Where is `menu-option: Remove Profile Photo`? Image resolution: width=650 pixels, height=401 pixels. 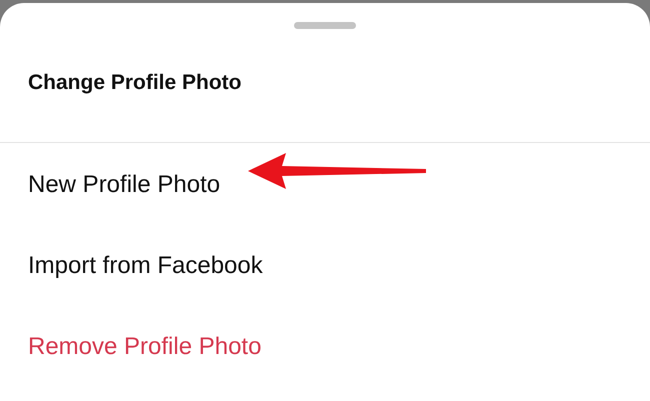
menu-option: Remove Profile Photo is located at coordinates (145, 346).